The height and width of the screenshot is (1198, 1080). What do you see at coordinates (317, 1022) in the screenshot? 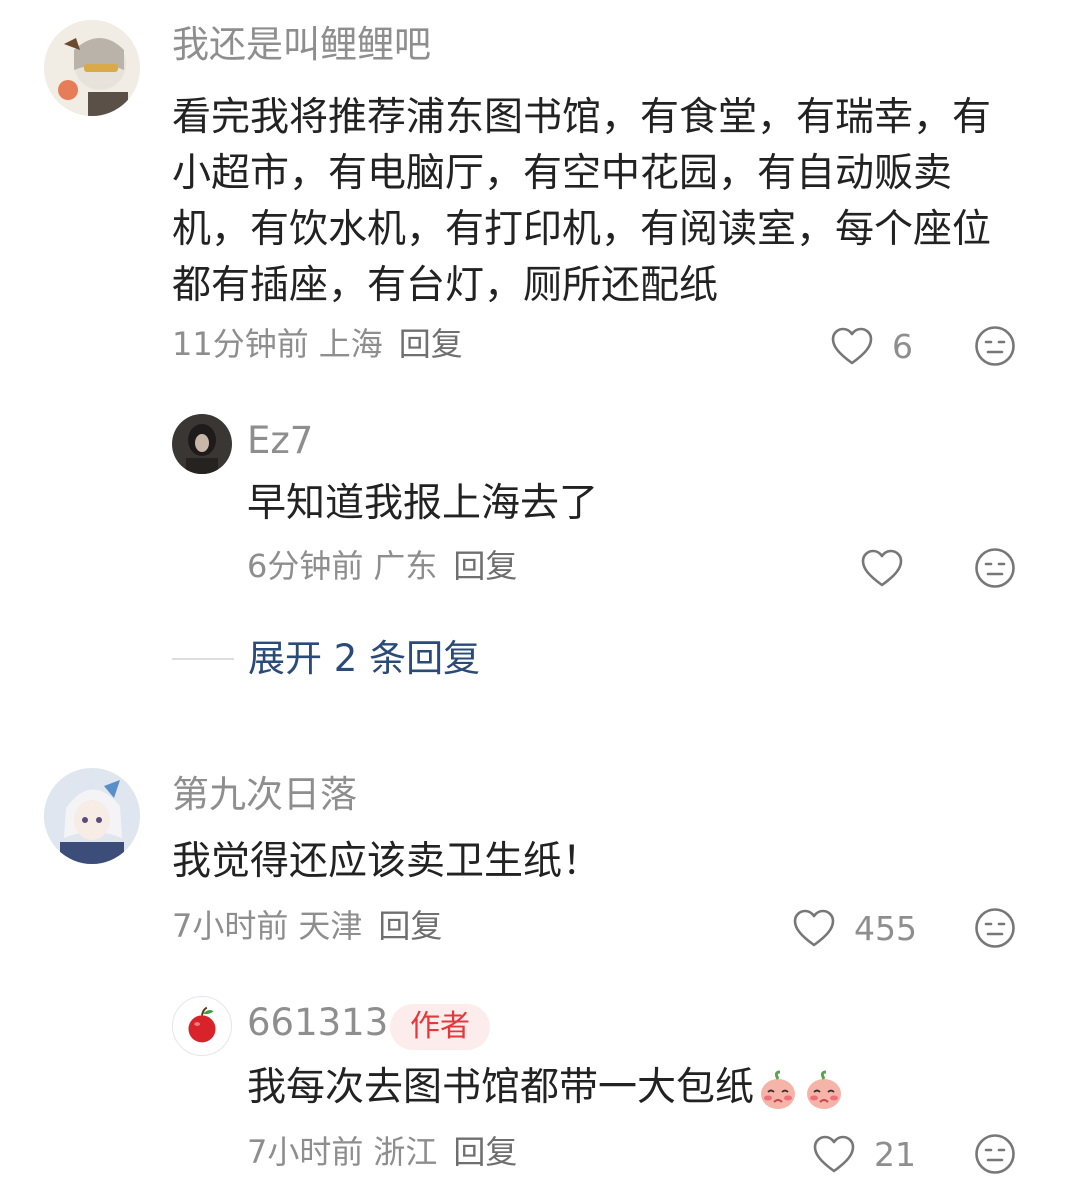
I see `username: 661313` at bounding box center [317, 1022].